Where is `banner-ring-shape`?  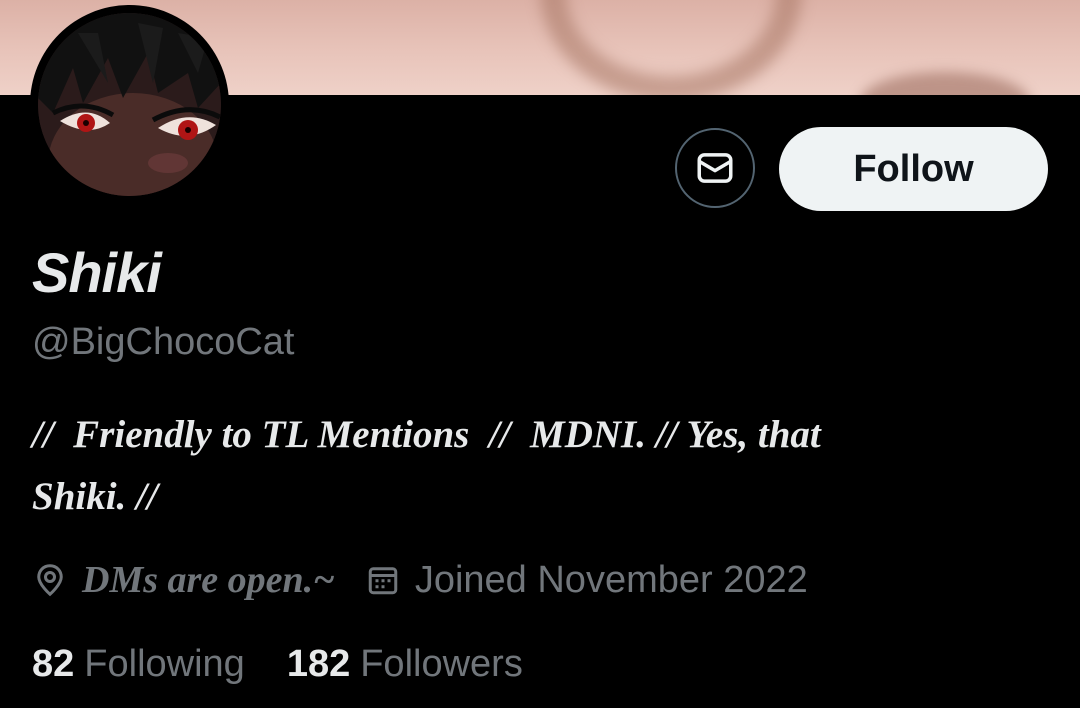
banner-ring-shape is located at coordinates (671, 47).